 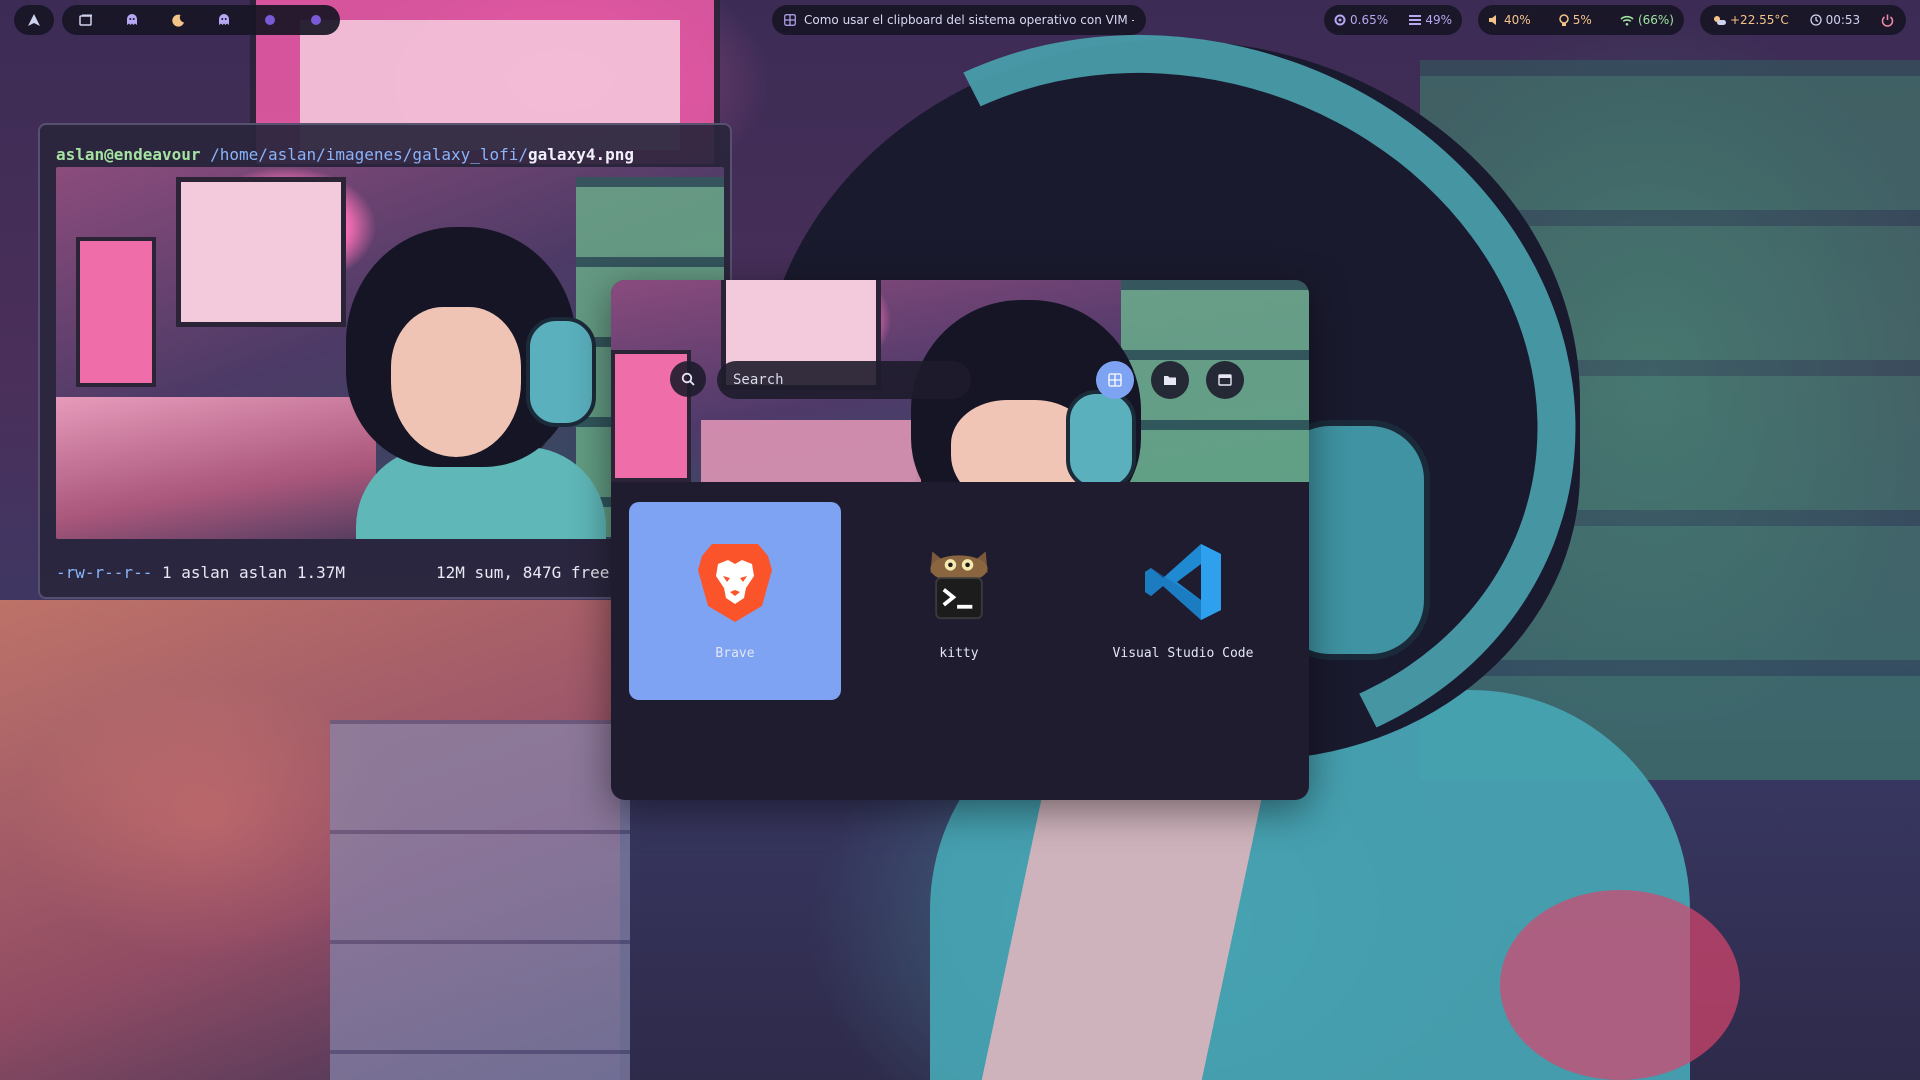 I want to click on wifi-icon, so click(x=1627, y=20).